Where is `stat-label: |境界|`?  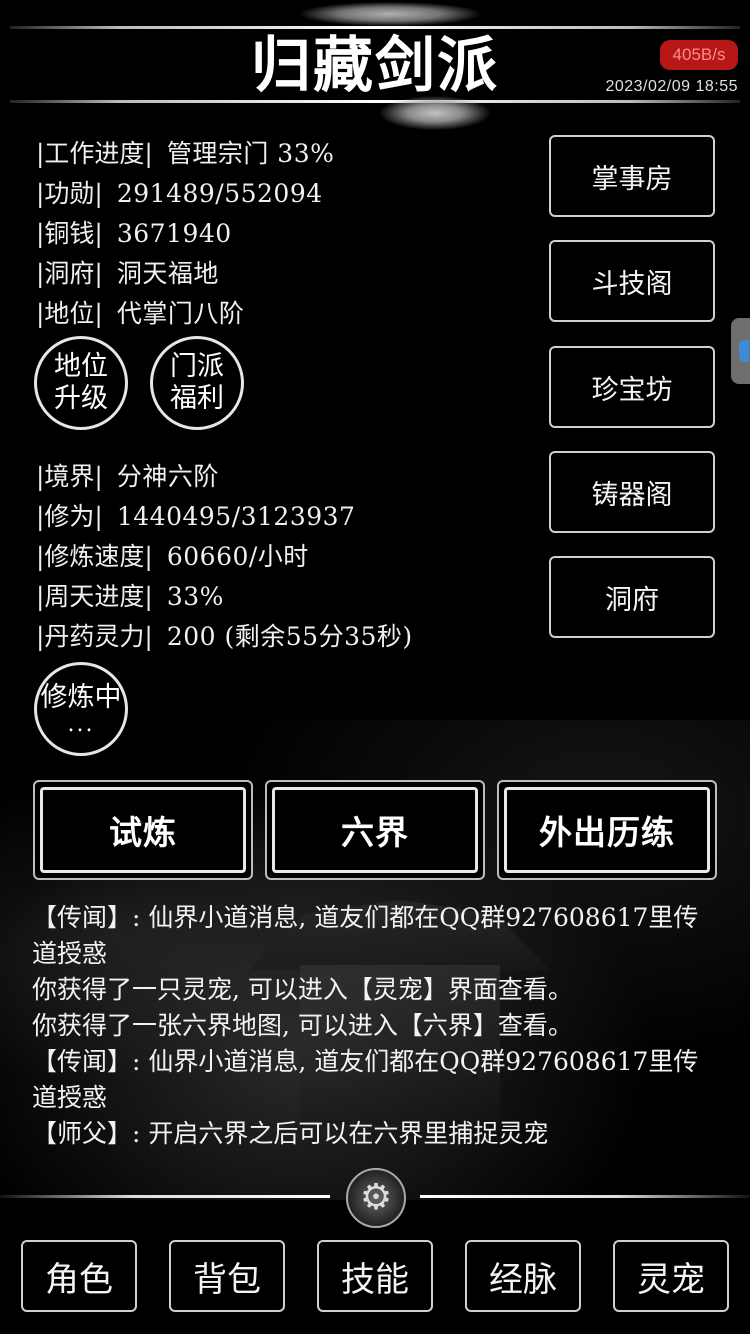
stat-label: |境界| is located at coordinates (69, 476).